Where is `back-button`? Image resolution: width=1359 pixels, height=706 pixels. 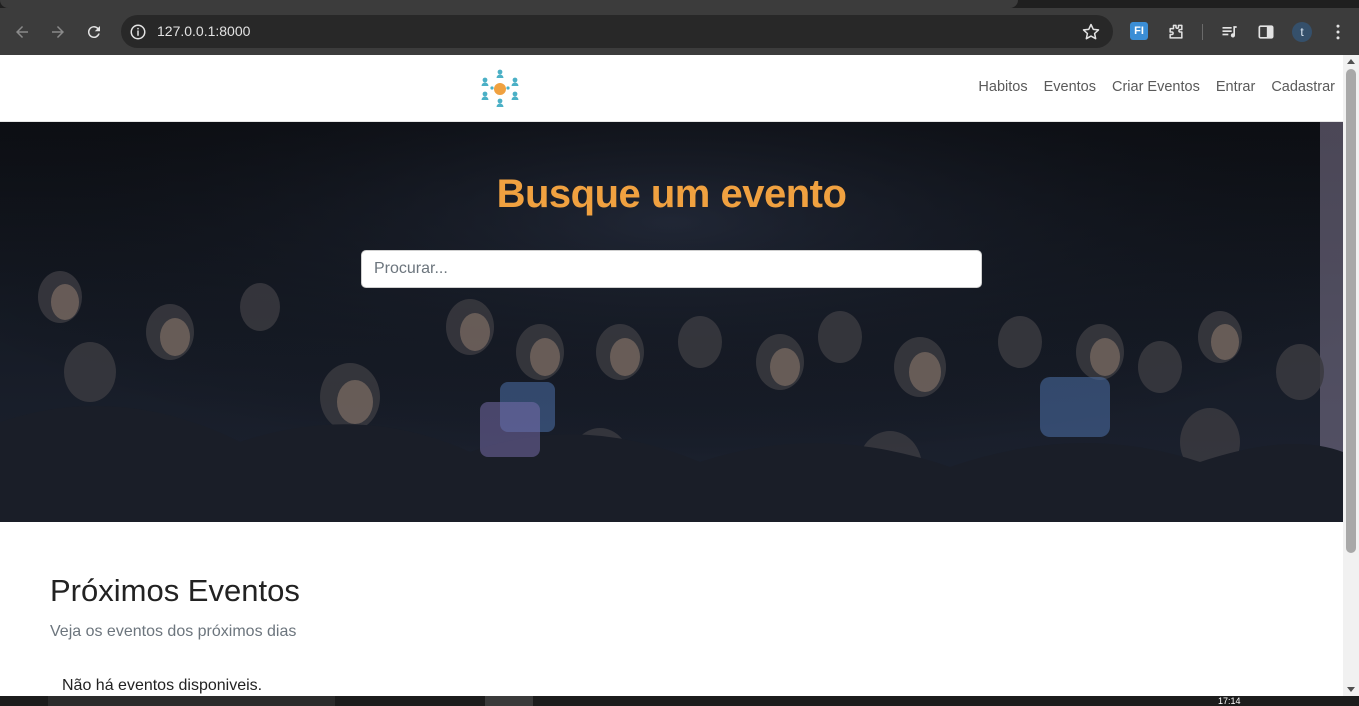 back-button is located at coordinates (22, 32).